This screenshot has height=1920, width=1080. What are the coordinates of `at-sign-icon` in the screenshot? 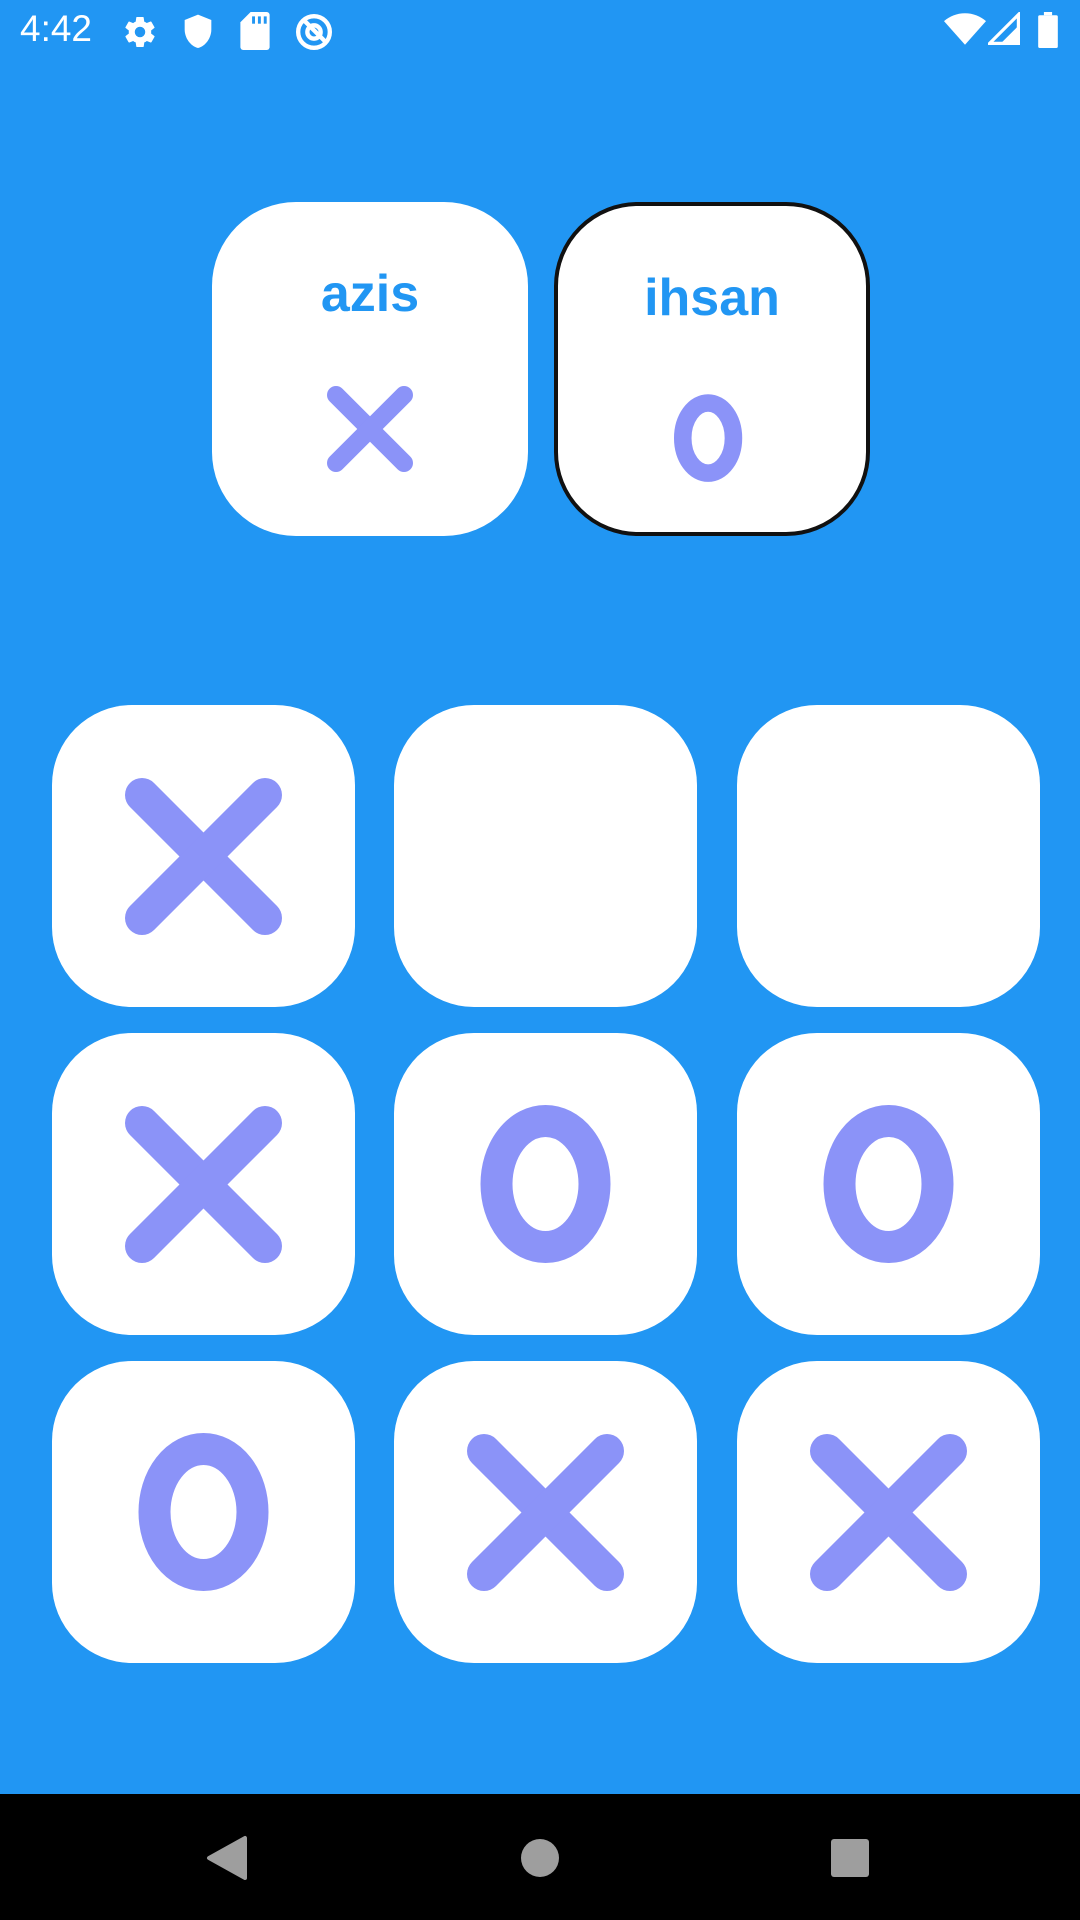 It's located at (314, 34).